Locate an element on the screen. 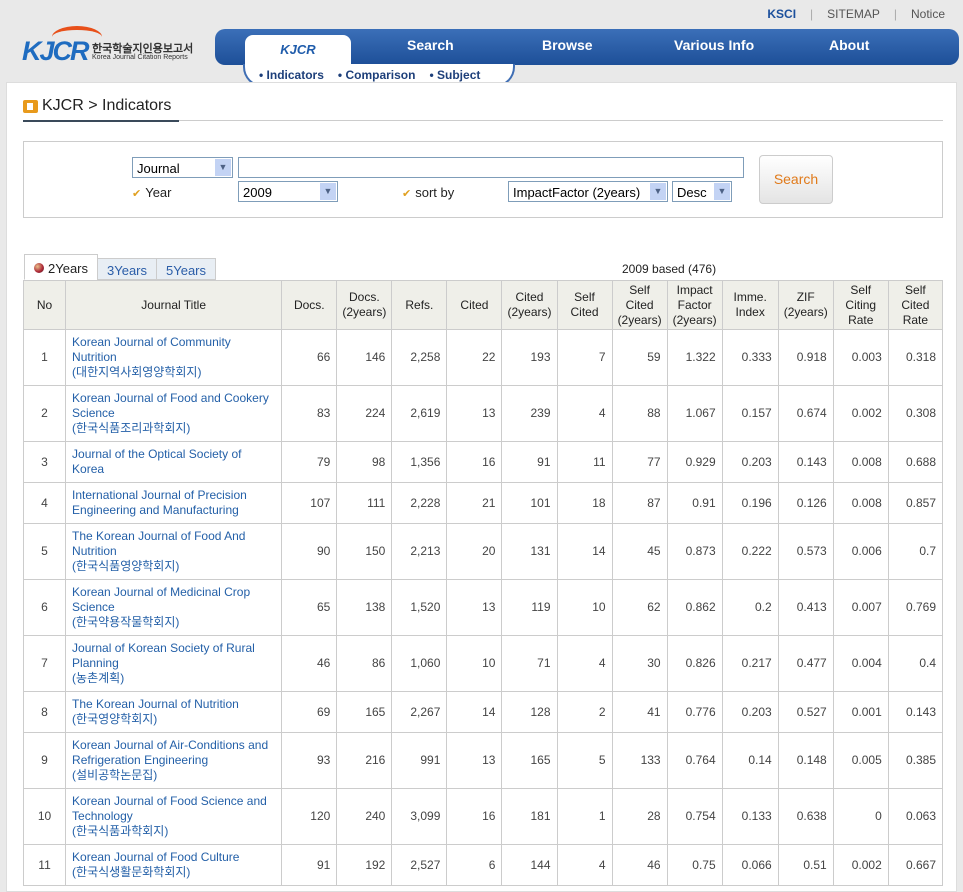  cell-value: 16 is located at coordinates (474, 462).